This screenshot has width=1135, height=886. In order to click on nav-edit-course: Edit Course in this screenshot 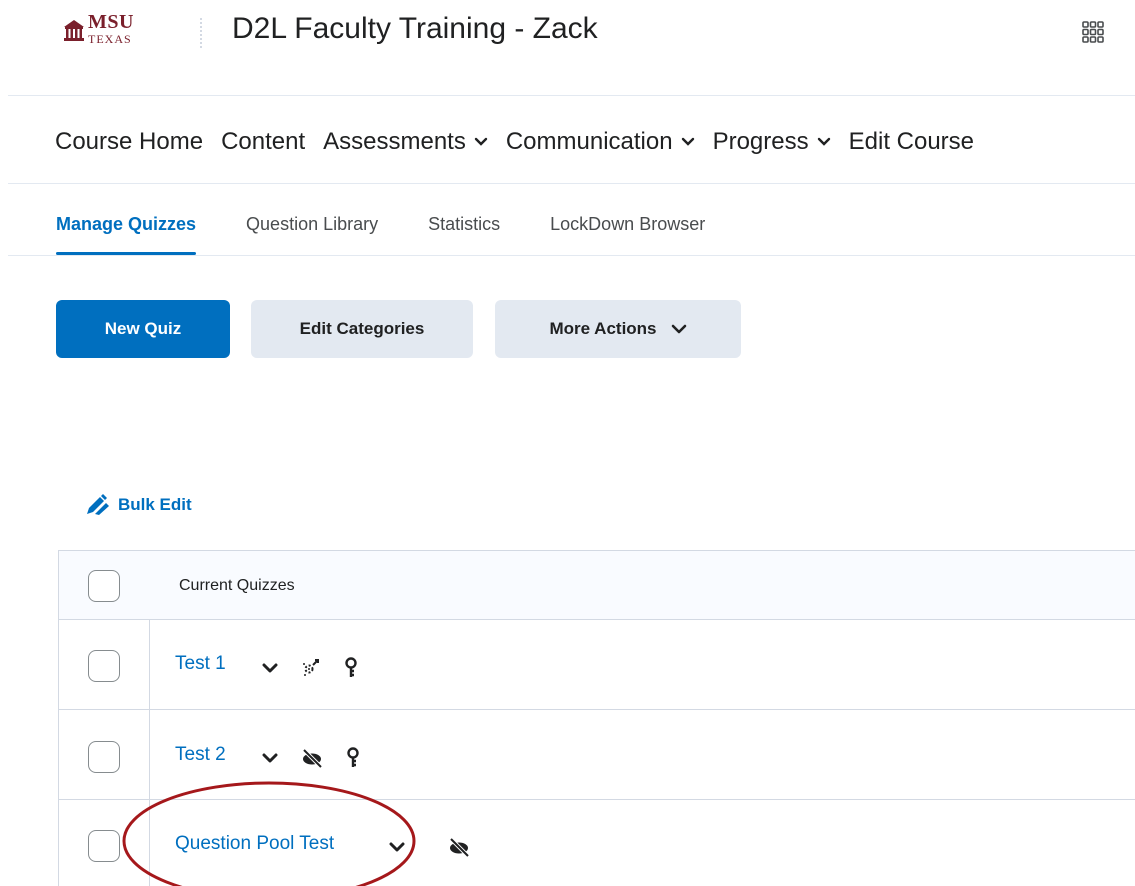, I will do `click(911, 142)`.